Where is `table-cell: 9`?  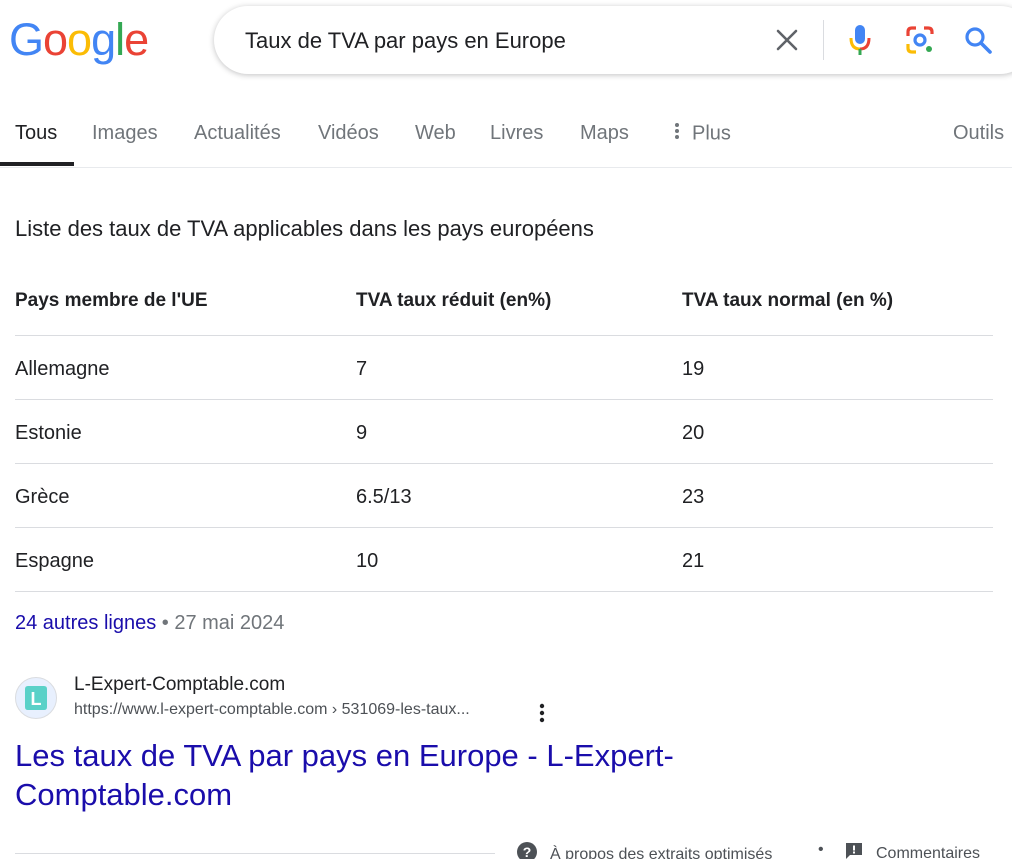
table-cell: 9 is located at coordinates (362, 433).